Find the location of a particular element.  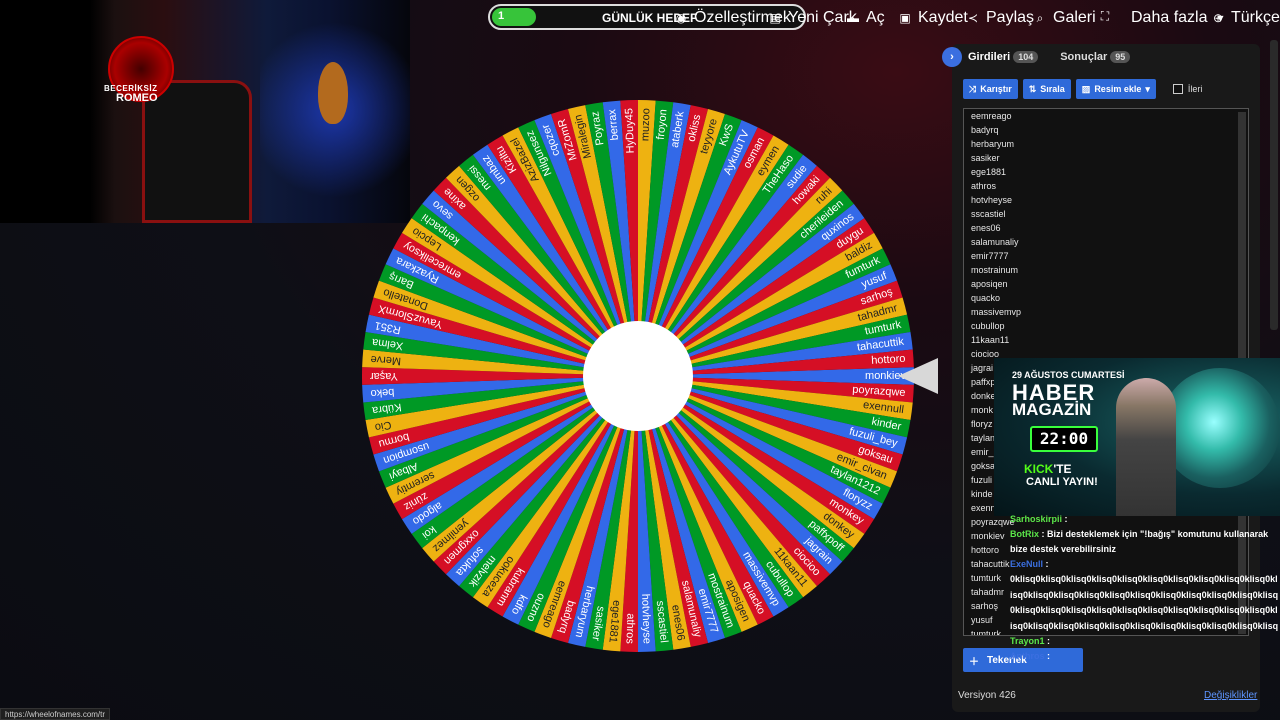

wheel-pointer is located at coordinates (918, 376).